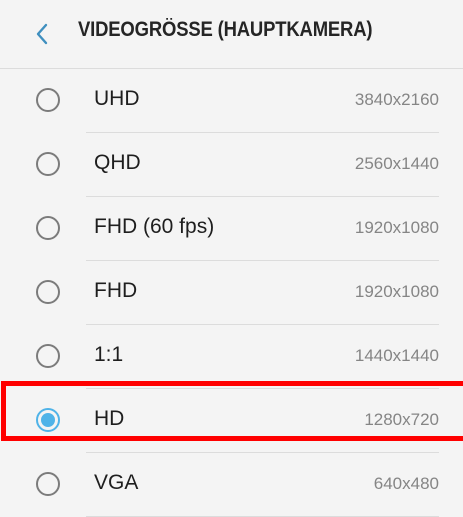  What do you see at coordinates (109, 418) in the screenshot?
I see `option-label: HD` at bounding box center [109, 418].